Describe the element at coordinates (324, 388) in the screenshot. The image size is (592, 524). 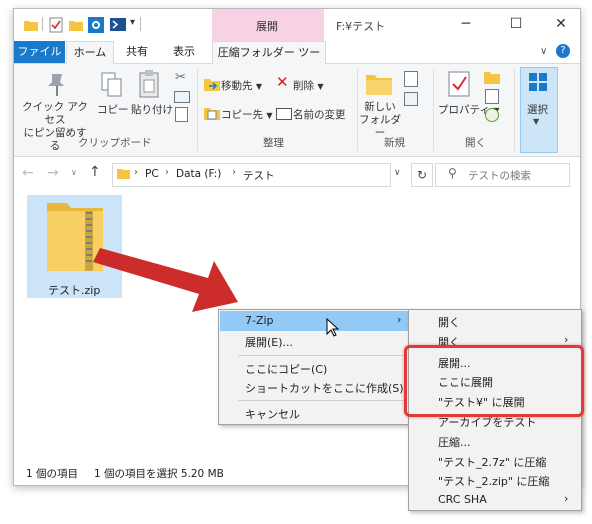
I see `context-menu-create-shortcut: ショートカットをここに作成(S)` at that location.